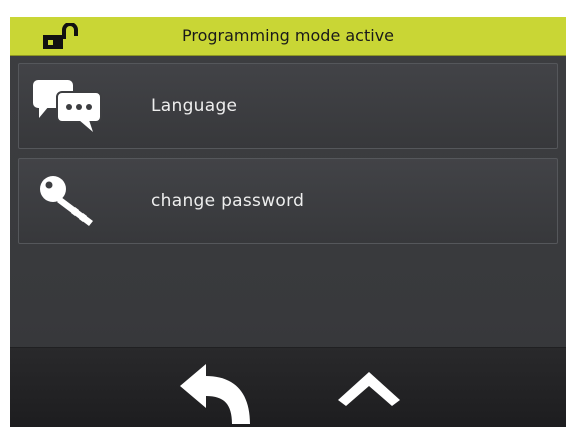 The width and height of the screenshot is (575, 429). I want to click on menu-item-label: Language, so click(194, 106).